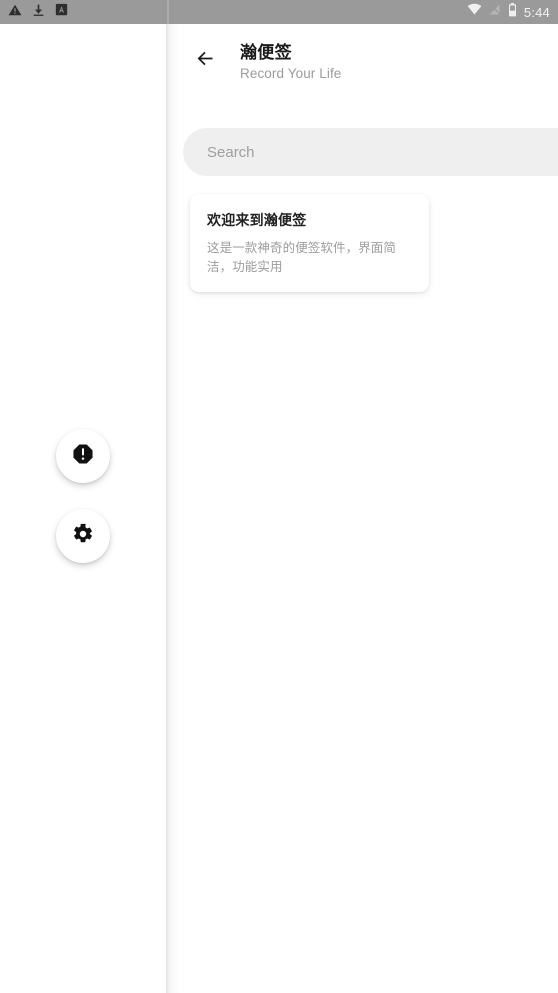 This screenshot has width=558, height=993. I want to click on wifi-icon, so click(474, 12).